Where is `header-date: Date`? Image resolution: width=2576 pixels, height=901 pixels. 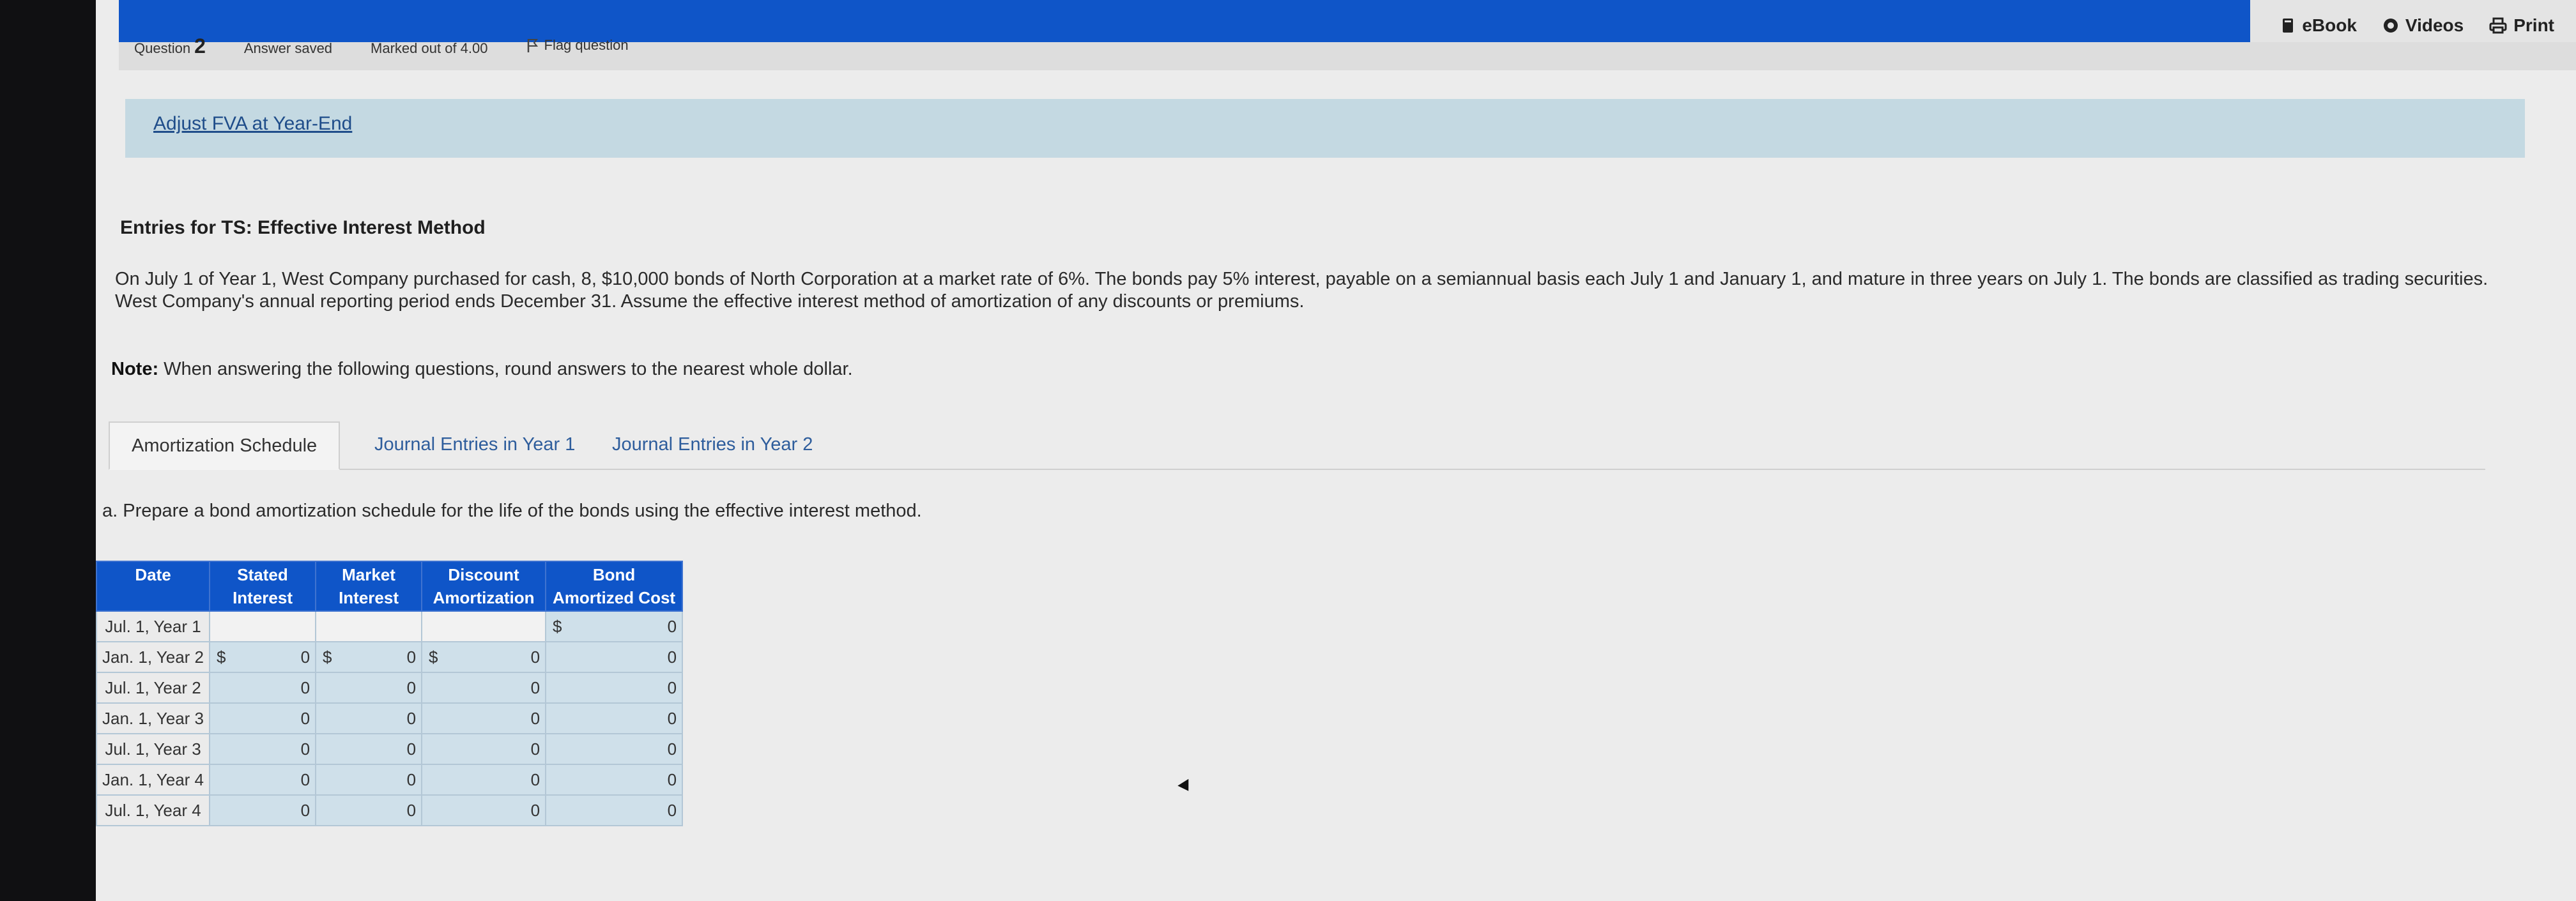 header-date: Date is located at coordinates (153, 586).